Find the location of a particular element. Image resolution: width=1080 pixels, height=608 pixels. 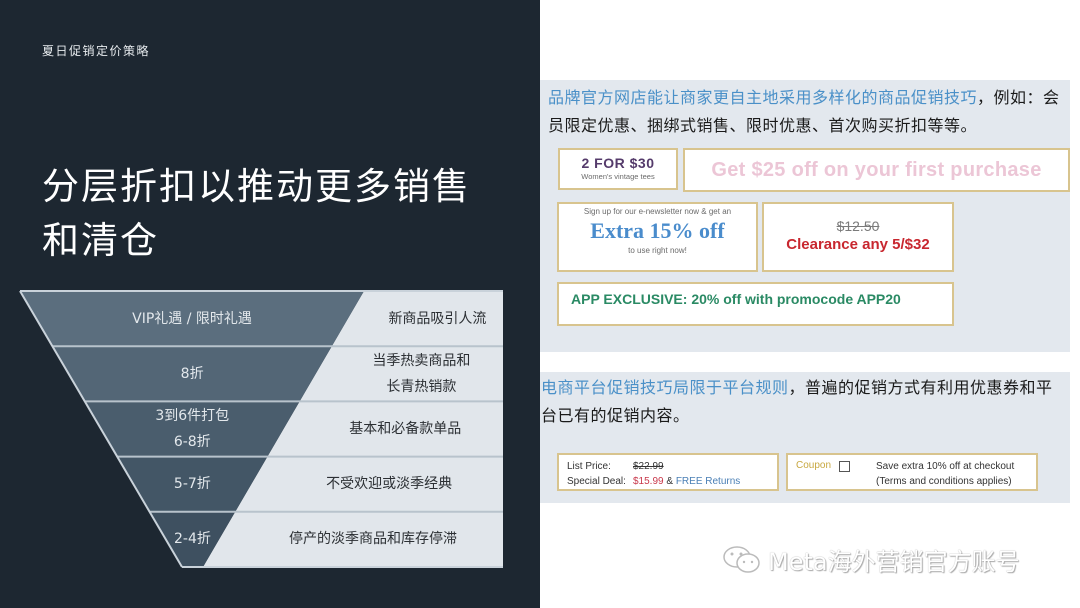

free-returns-link: FREE Returns is located at coordinates (708, 481).